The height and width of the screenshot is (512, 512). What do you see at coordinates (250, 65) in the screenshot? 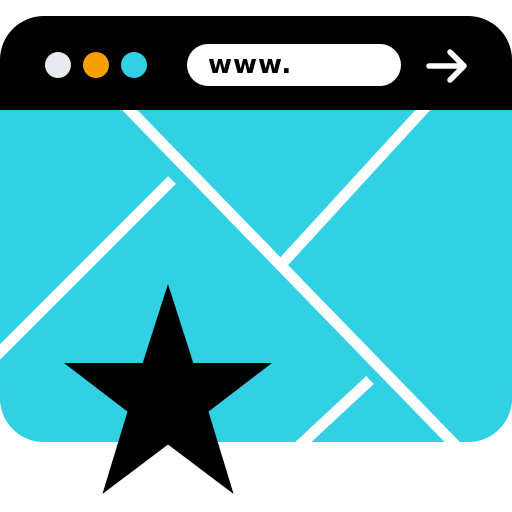
I see `address-bar-text: www.` at bounding box center [250, 65].